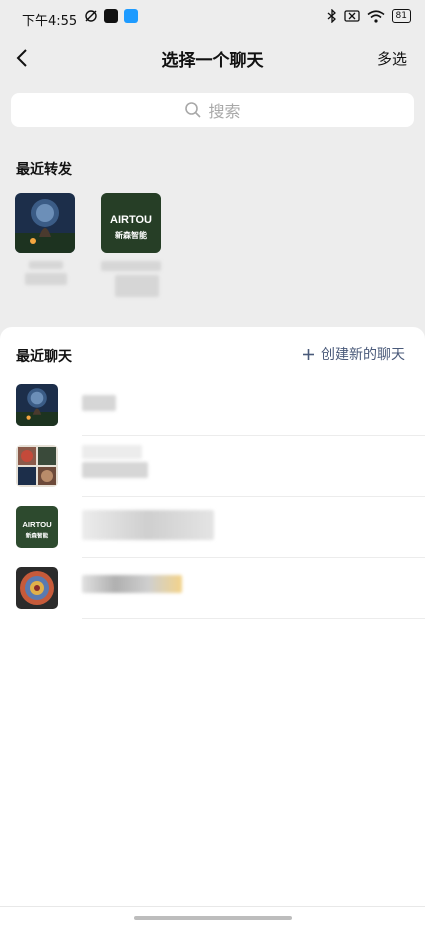 The height and width of the screenshot is (926, 425). What do you see at coordinates (193, 110) in the screenshot?
I see `search-icon` at bounding box center [193, 110].